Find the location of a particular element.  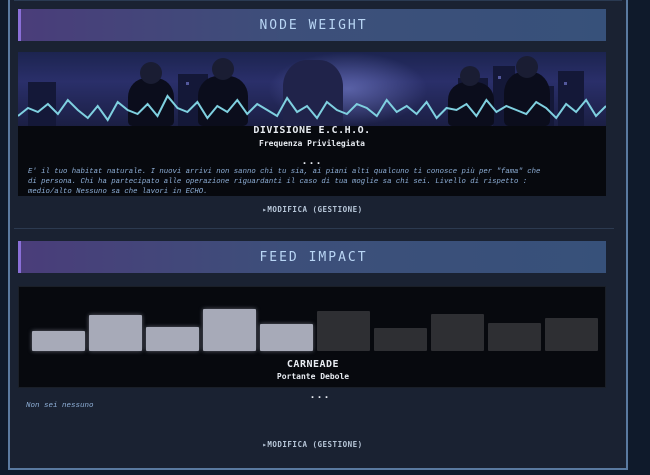

waveform-line is located at coordinates (312, 108).